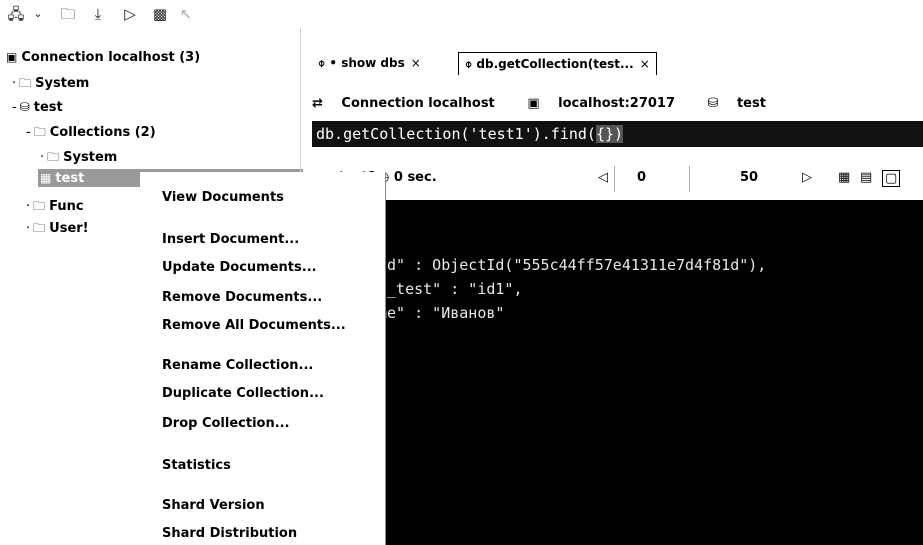 This screenshot has height=545, width=923. What do you see at coordinates (441, 313) in the screenshot?
I see `result-line: me" : "Иванов"` at bounding box center [441, 313].